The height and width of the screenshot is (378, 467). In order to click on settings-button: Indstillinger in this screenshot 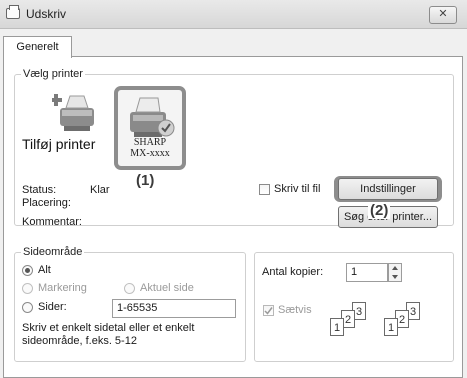, I will do `click(388, 189)`.